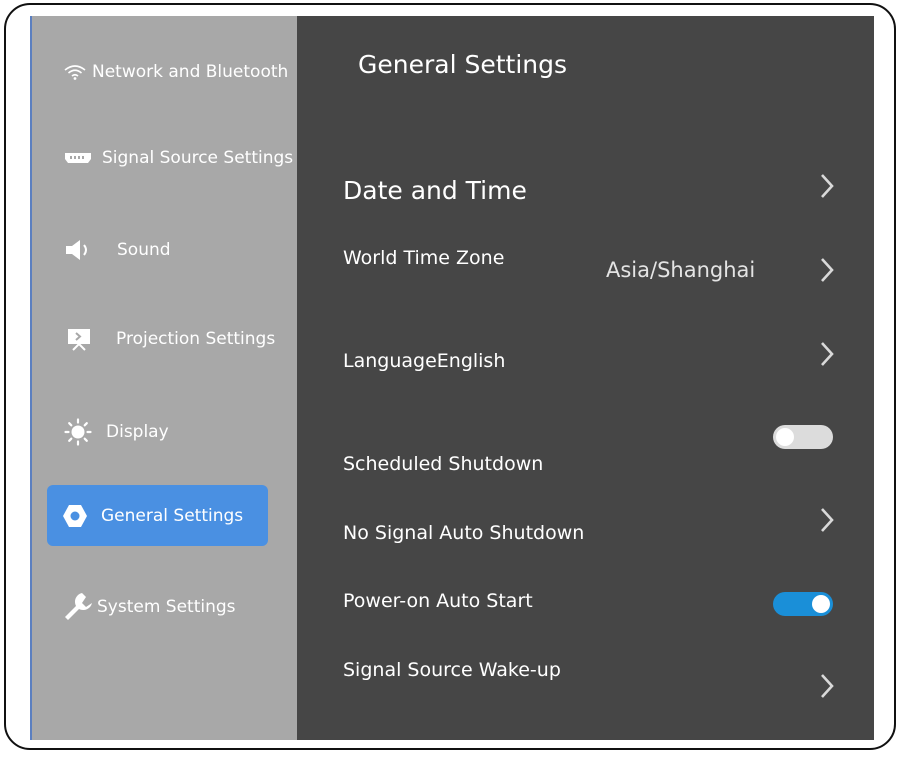 The height and width of the screenshot is (757, 904). Describe the element at coordinates (435, 190) in the screenshot. I see `date-time-label: Date and Time` at that location.